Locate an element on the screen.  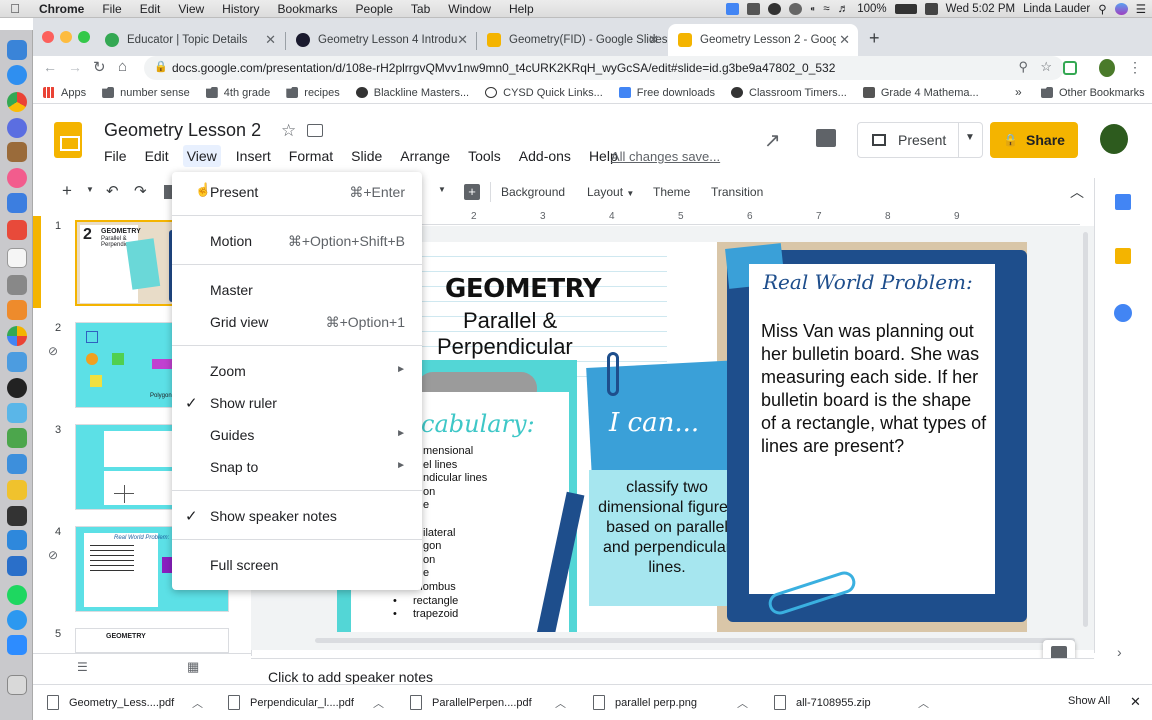
xcode-icon is located at coordinates (17, 464).